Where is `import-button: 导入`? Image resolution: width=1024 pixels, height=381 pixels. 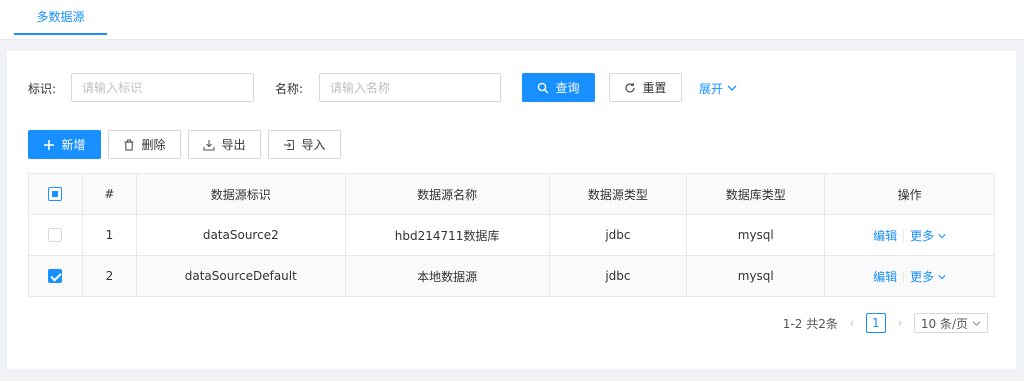
import-button: 导入 is located at coordinates (304, 144).